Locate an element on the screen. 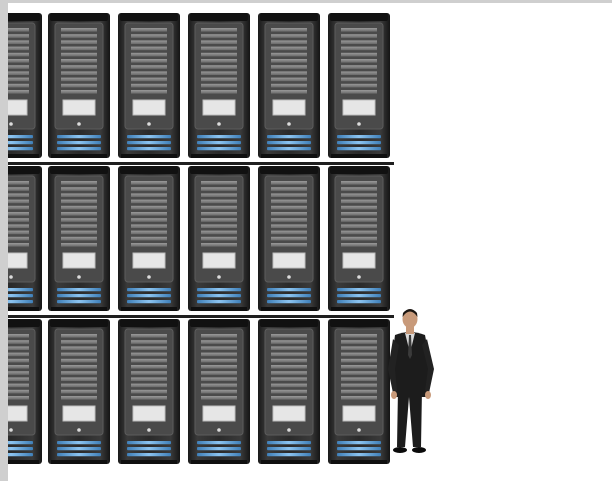  trousers is located at coordinates (409, 418).